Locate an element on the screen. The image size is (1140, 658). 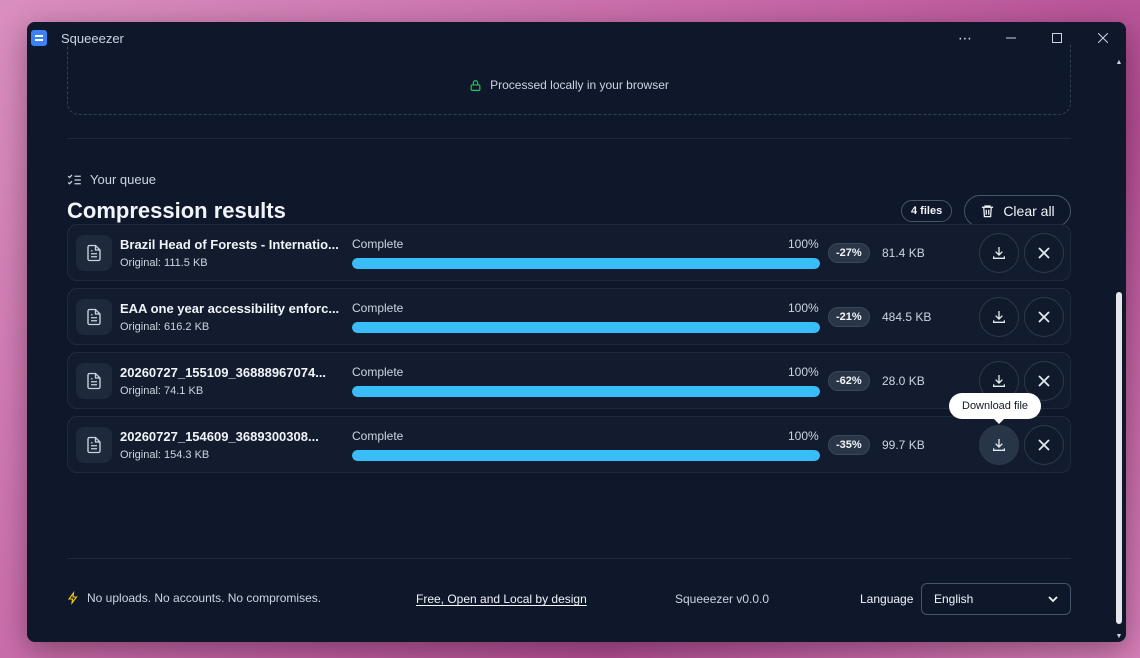
page-title: Compression results is located at coordinates (176, 210).